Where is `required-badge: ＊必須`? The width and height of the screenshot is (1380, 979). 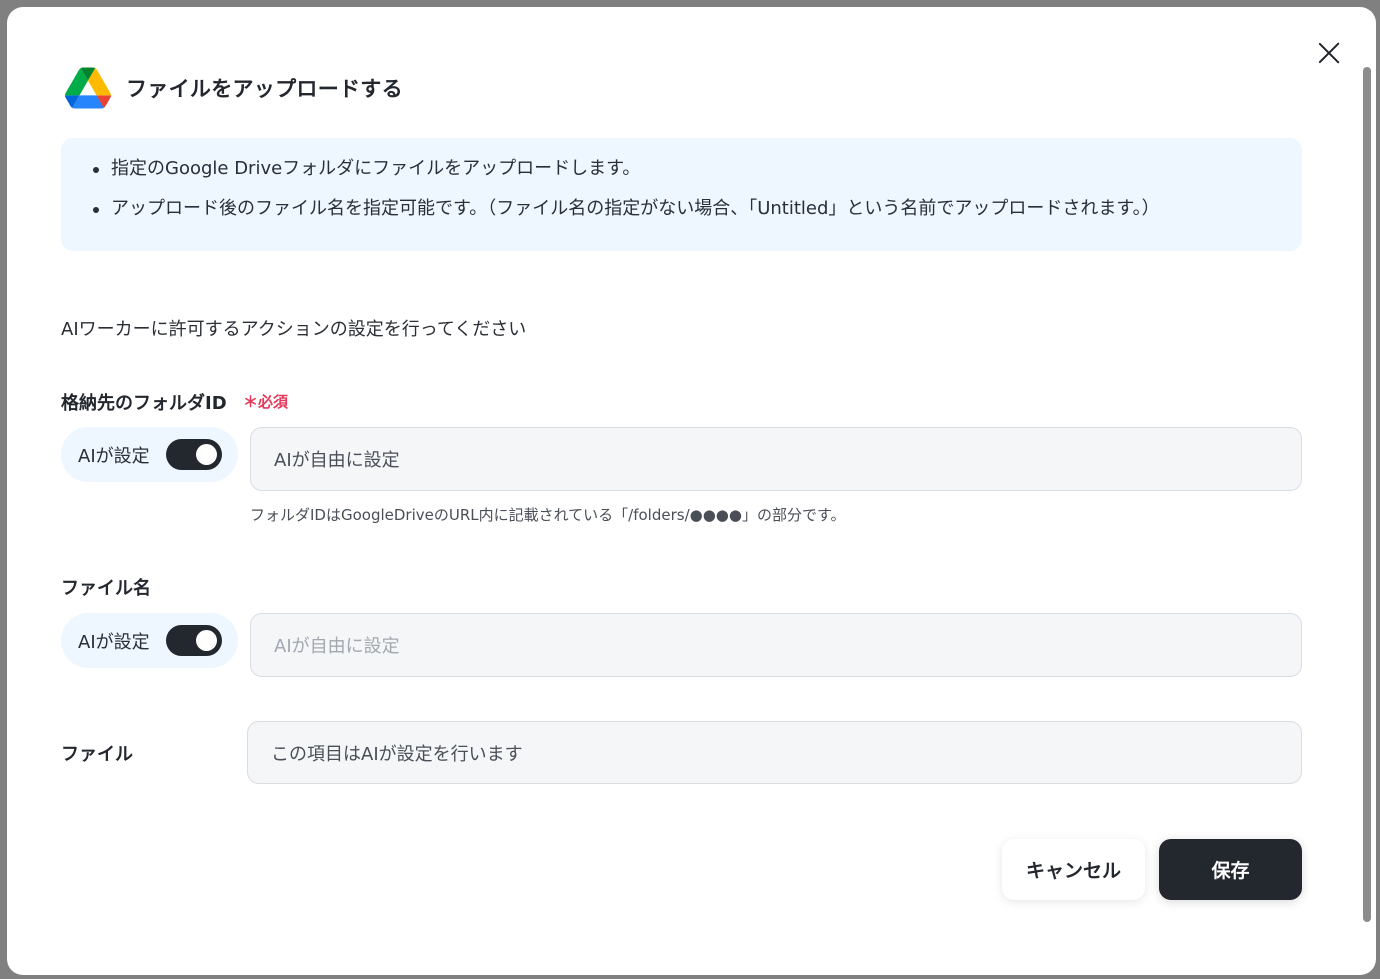
required-badge: ＊必須 is located at coordinates (266, 402).